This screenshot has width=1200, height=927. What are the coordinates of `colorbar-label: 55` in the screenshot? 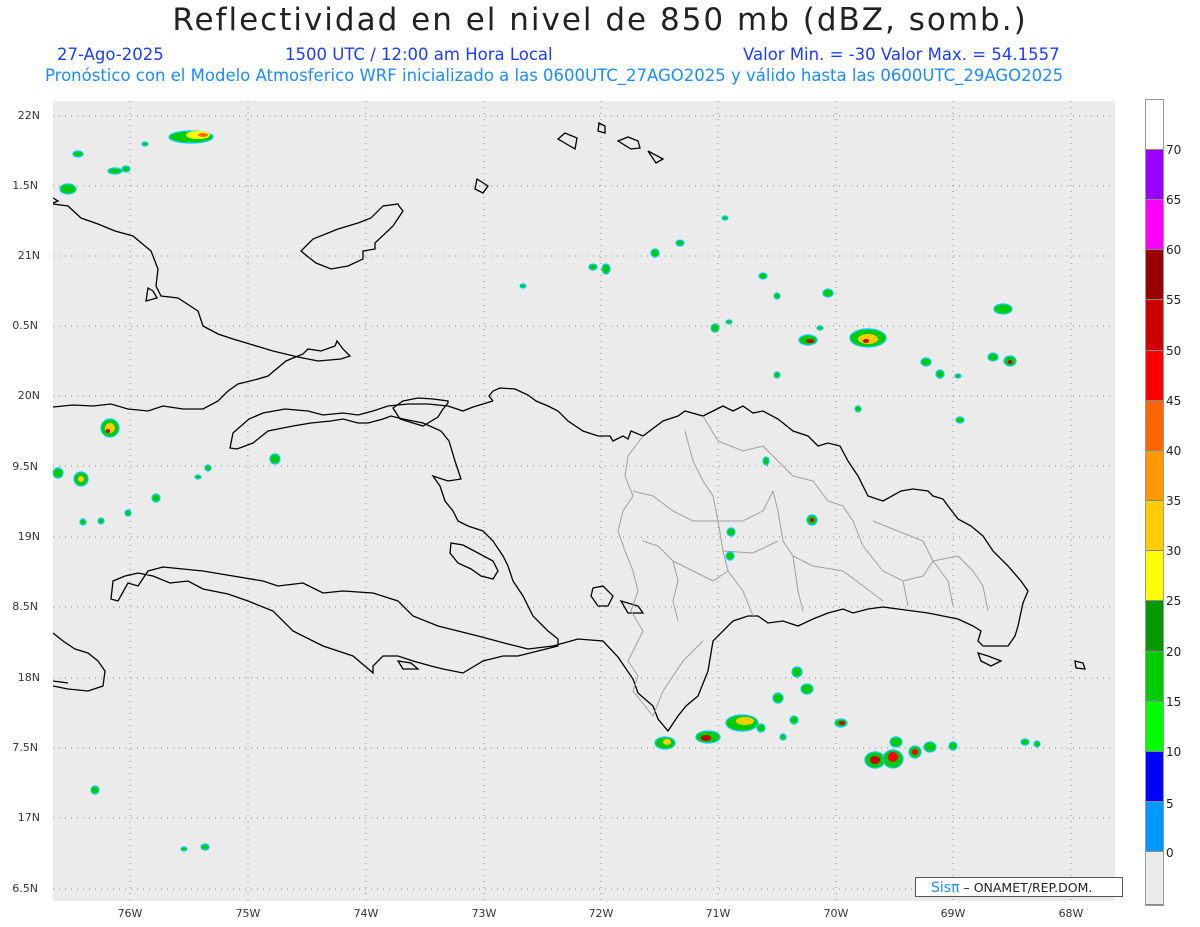 It's located at (1174, 300).